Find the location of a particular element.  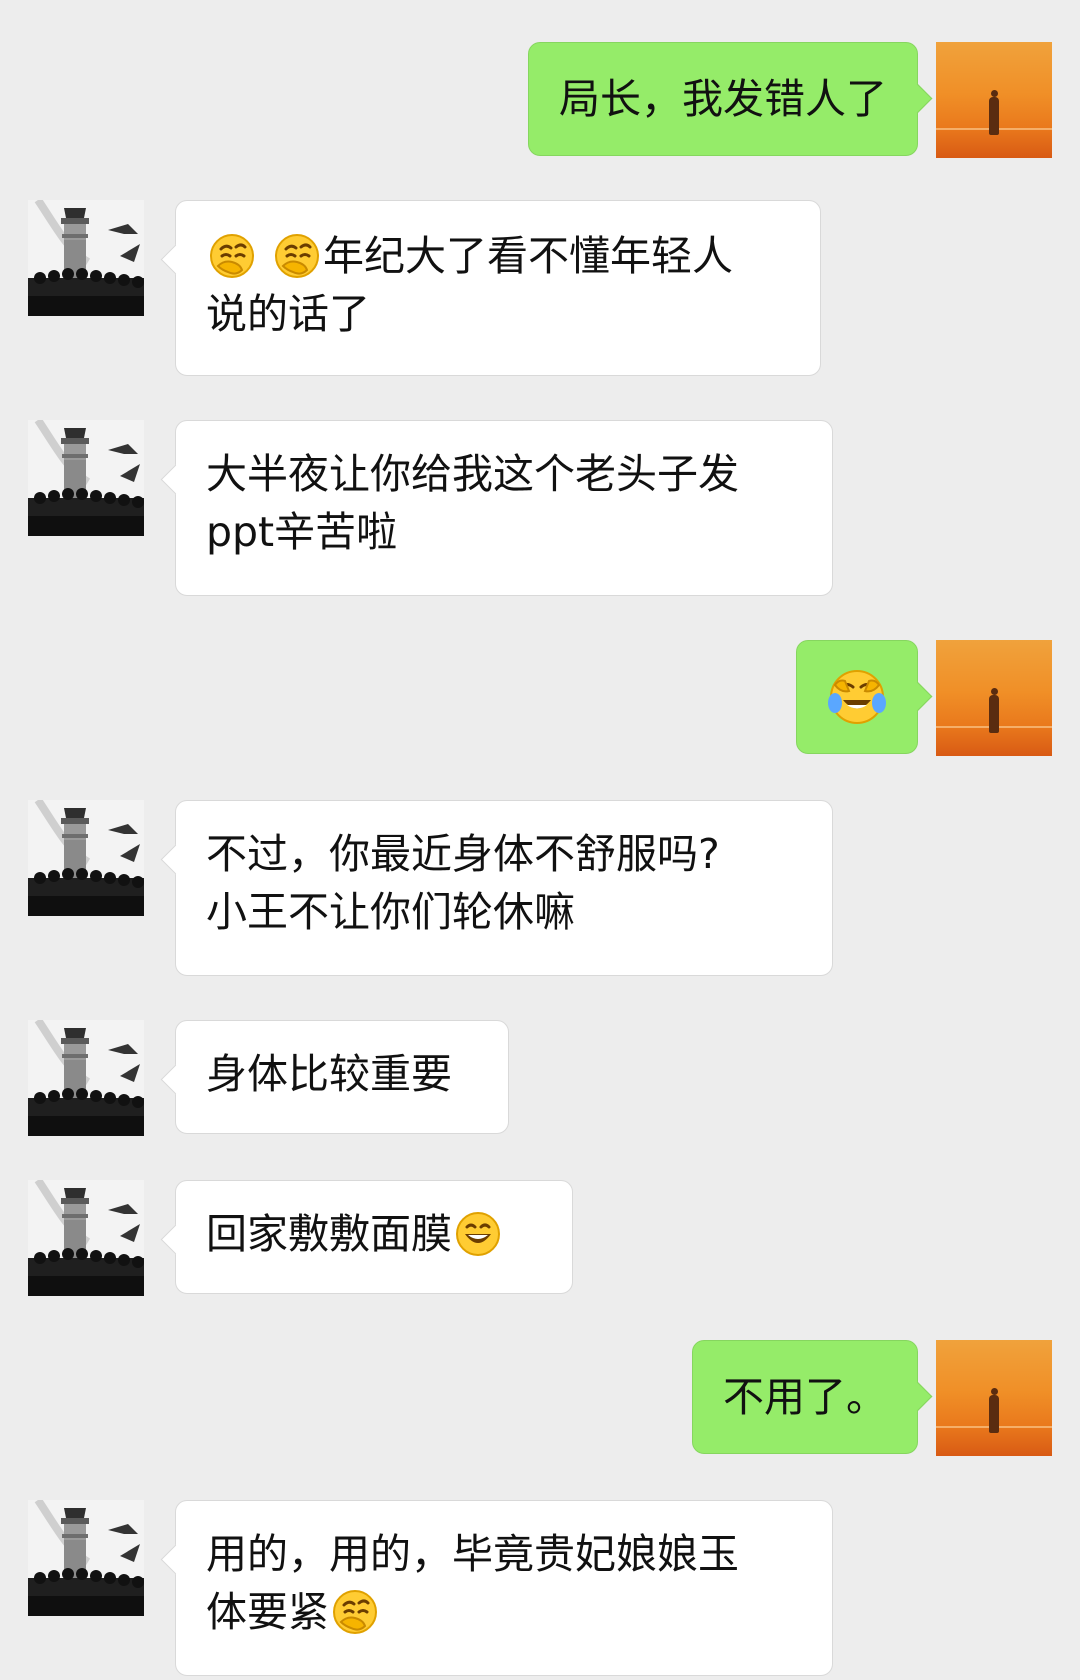

message-text-line1: 年纪大了看不懂年轻人 is located at coordinates (528, 256).